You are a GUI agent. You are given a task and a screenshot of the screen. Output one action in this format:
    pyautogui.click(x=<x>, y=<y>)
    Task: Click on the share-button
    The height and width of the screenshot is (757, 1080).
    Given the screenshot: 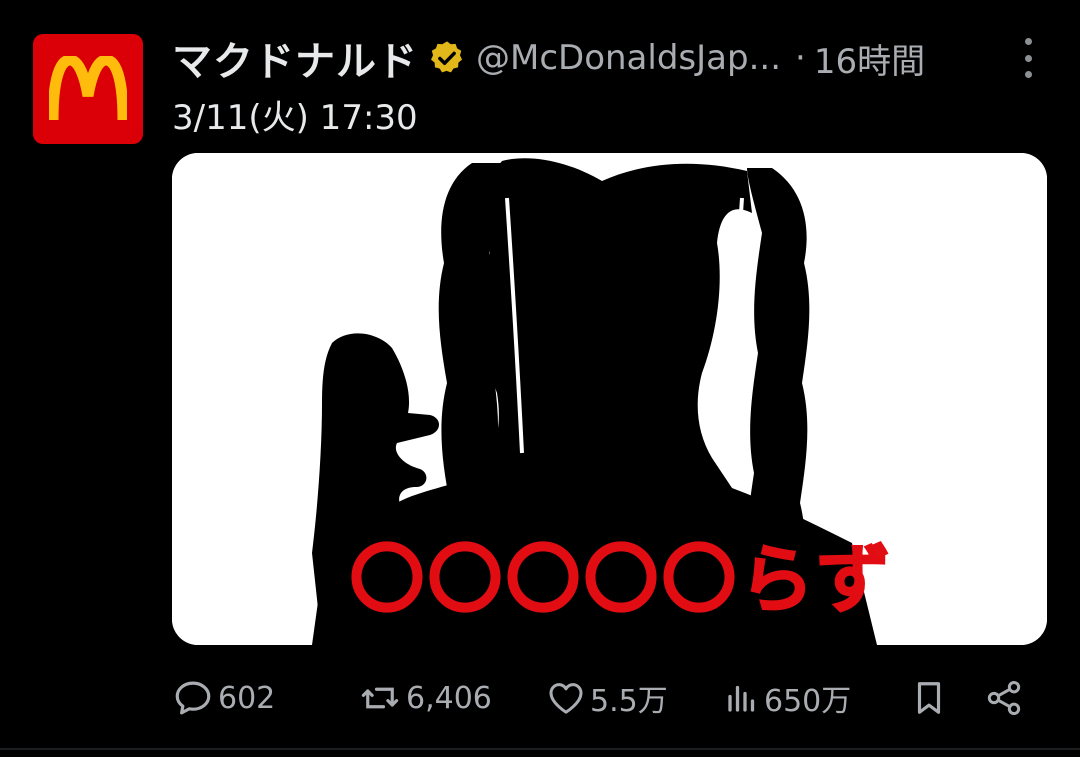 What is the action you would take?
    pyautogui.click(x=1004, y=698)
    